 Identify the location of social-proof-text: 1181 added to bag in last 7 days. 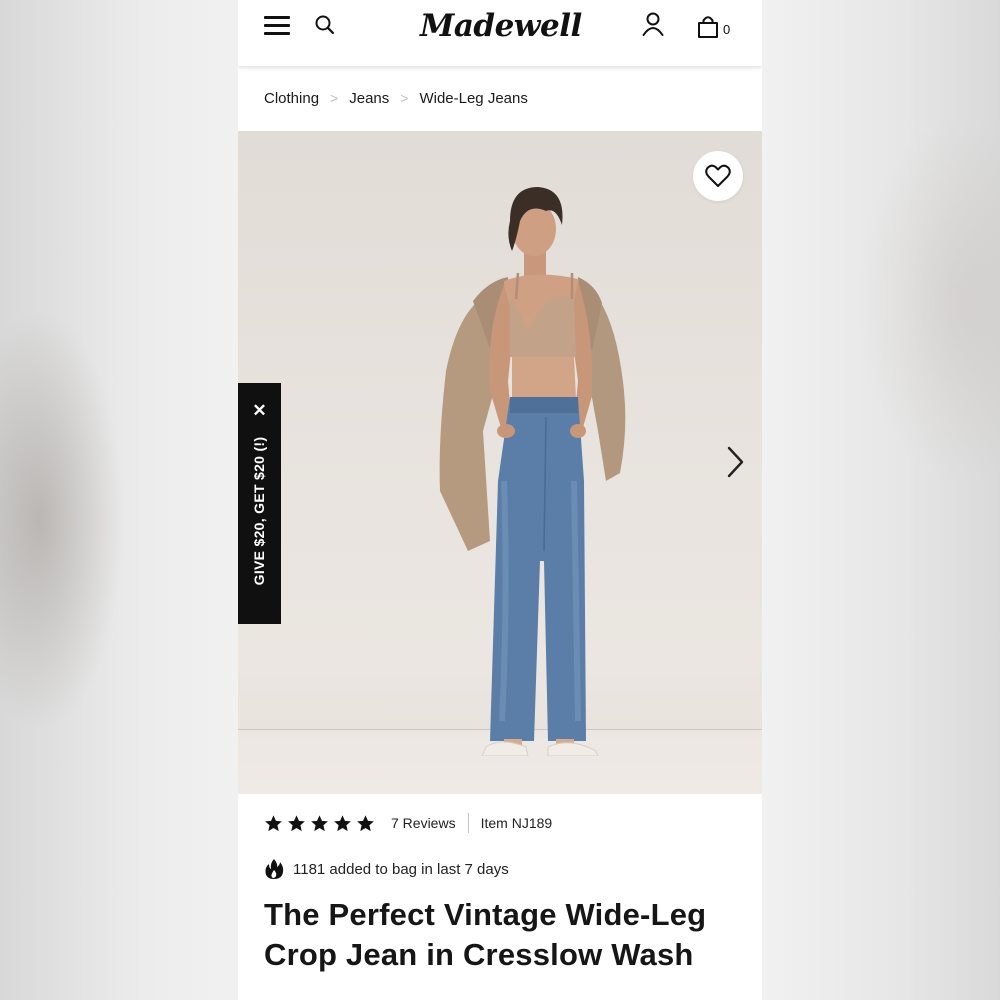
(401, 869).